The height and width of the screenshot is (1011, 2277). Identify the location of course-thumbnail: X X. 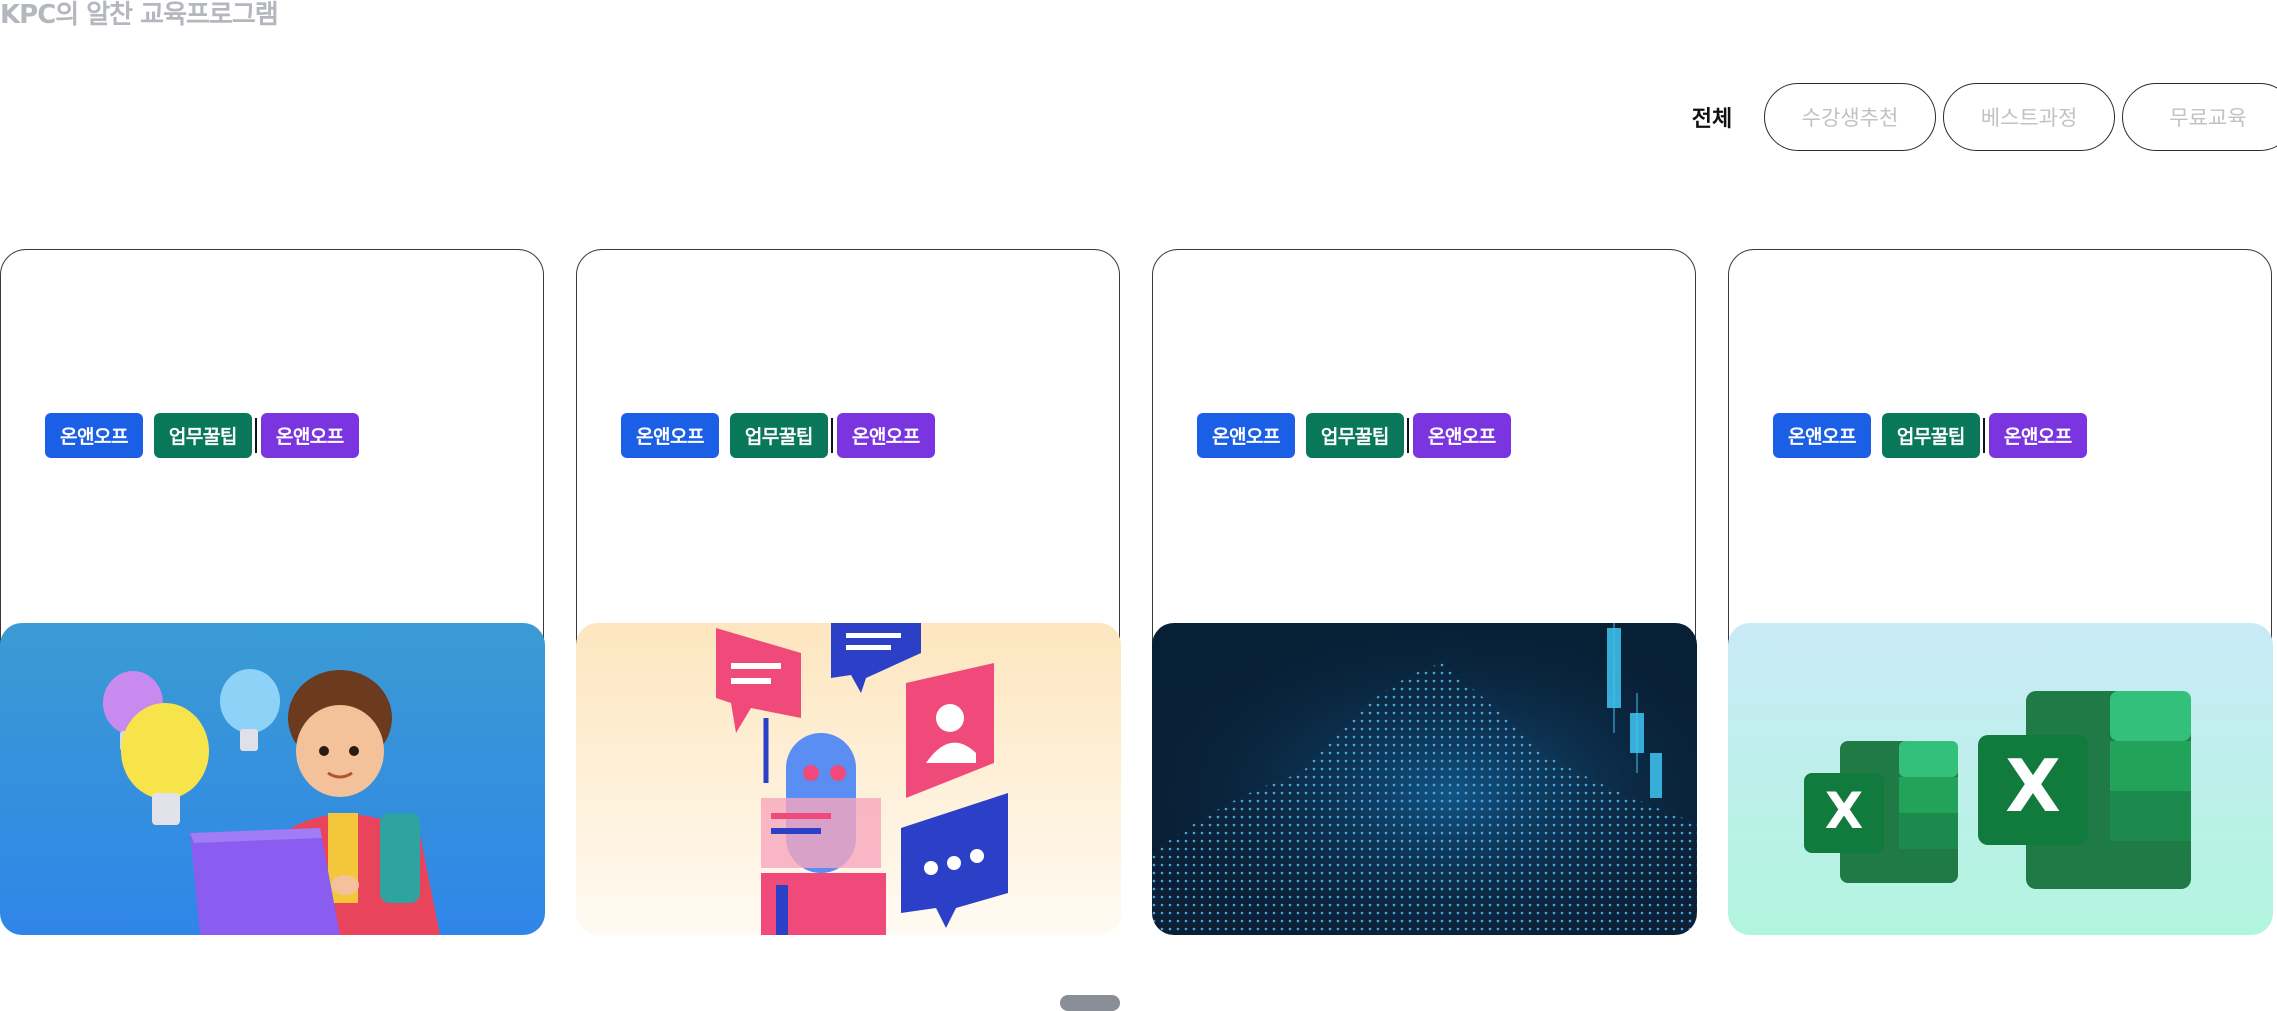
(2000, 779).